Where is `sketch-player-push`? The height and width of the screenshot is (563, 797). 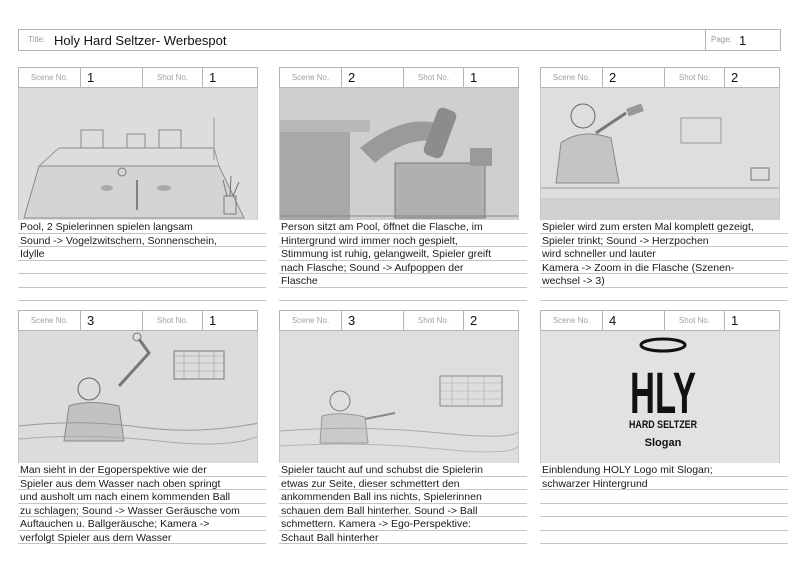 sketch-player-push is located at coordinates (399, 397).